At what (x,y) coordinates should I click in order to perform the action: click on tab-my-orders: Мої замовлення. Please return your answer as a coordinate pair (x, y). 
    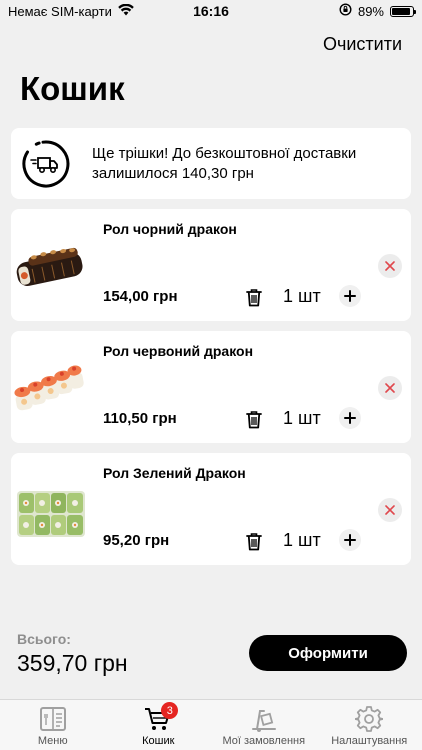
    Looking at the image, I should click on (264, 725).